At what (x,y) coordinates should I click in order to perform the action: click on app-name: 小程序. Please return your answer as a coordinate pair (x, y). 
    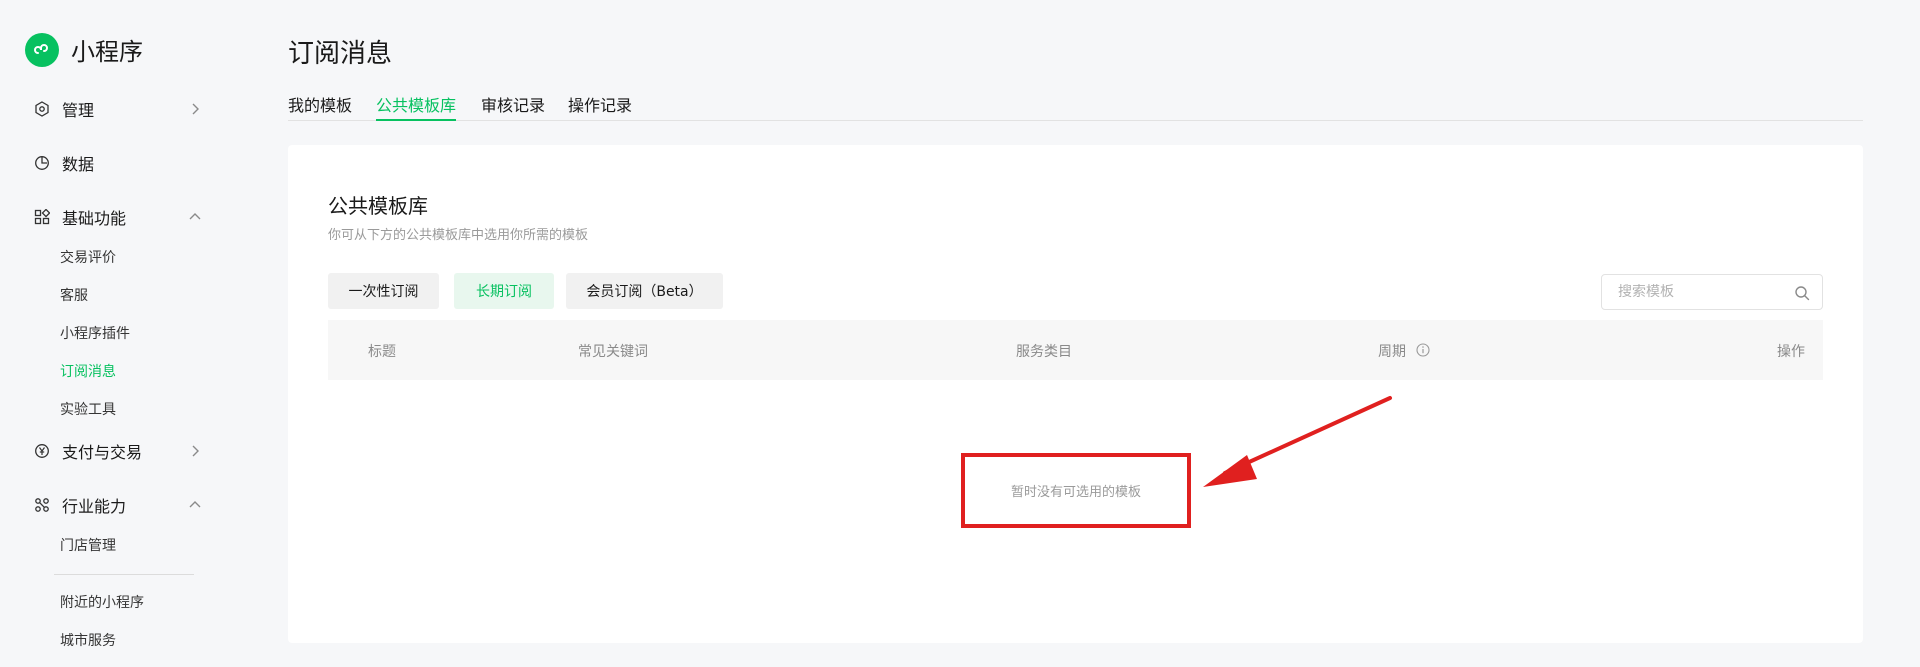
    Looking at the image, I should click on (107, 52).